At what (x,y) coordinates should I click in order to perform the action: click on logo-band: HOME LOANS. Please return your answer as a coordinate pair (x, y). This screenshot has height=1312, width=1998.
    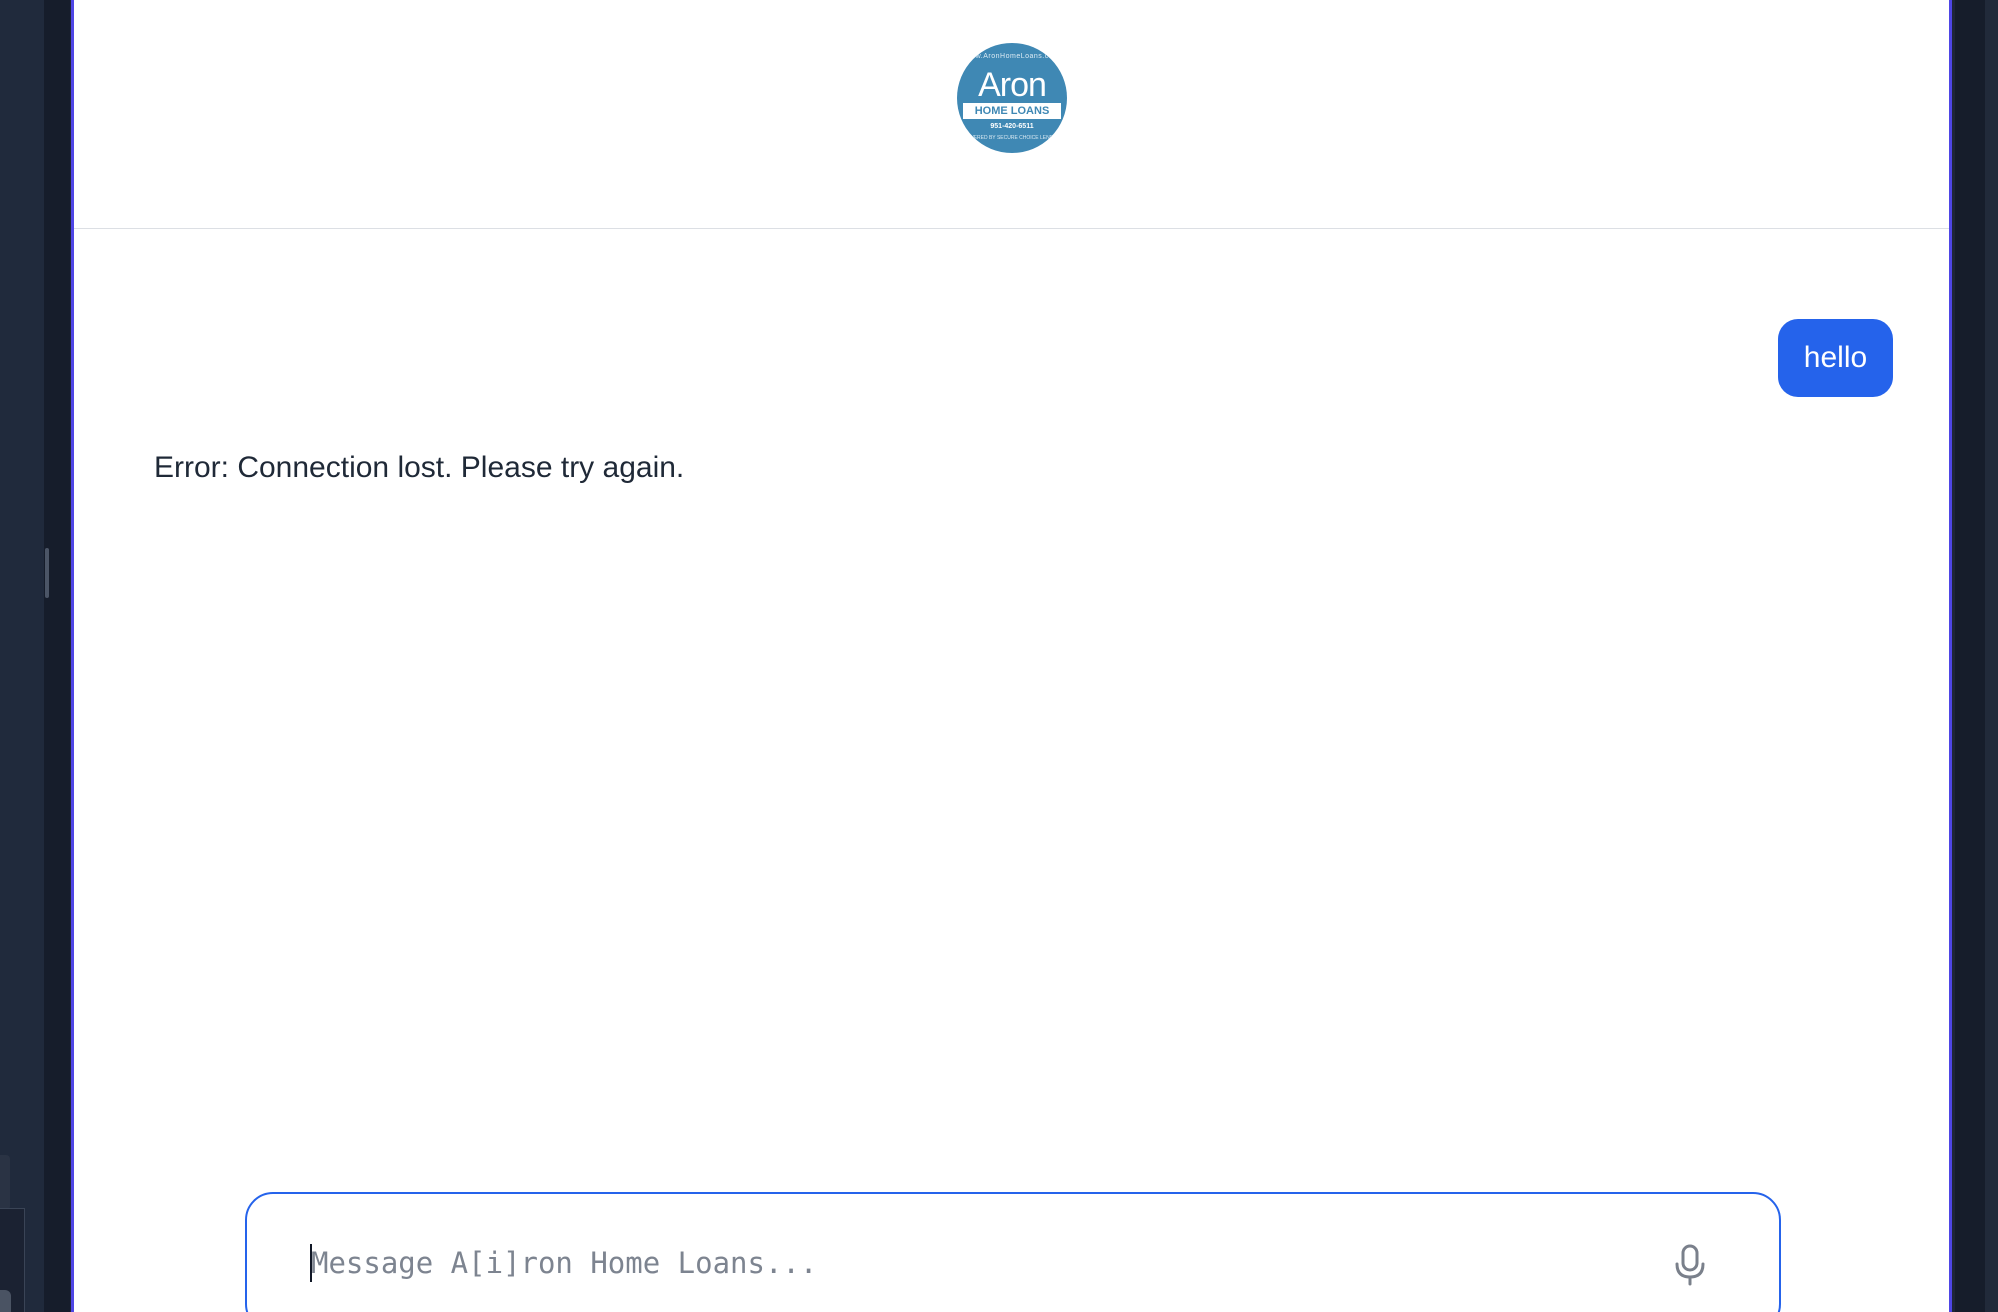
    Looking at the image, I should click on (1012, 111).